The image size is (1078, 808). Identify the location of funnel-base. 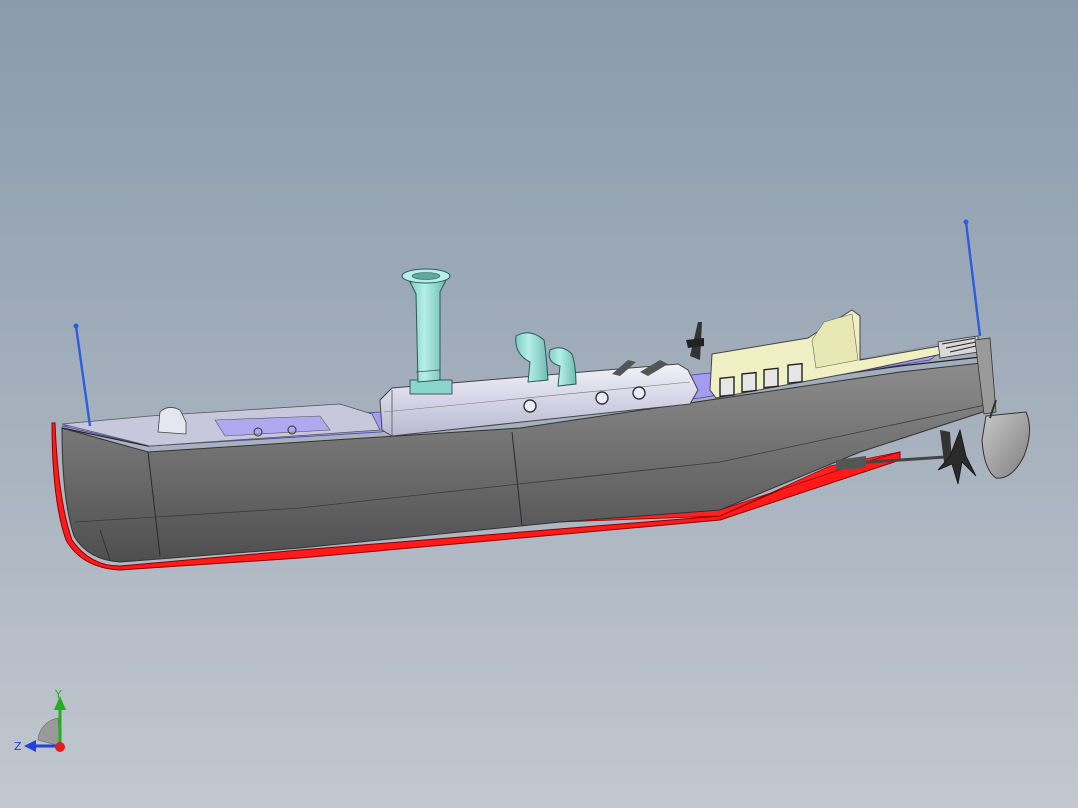
(431, 387).